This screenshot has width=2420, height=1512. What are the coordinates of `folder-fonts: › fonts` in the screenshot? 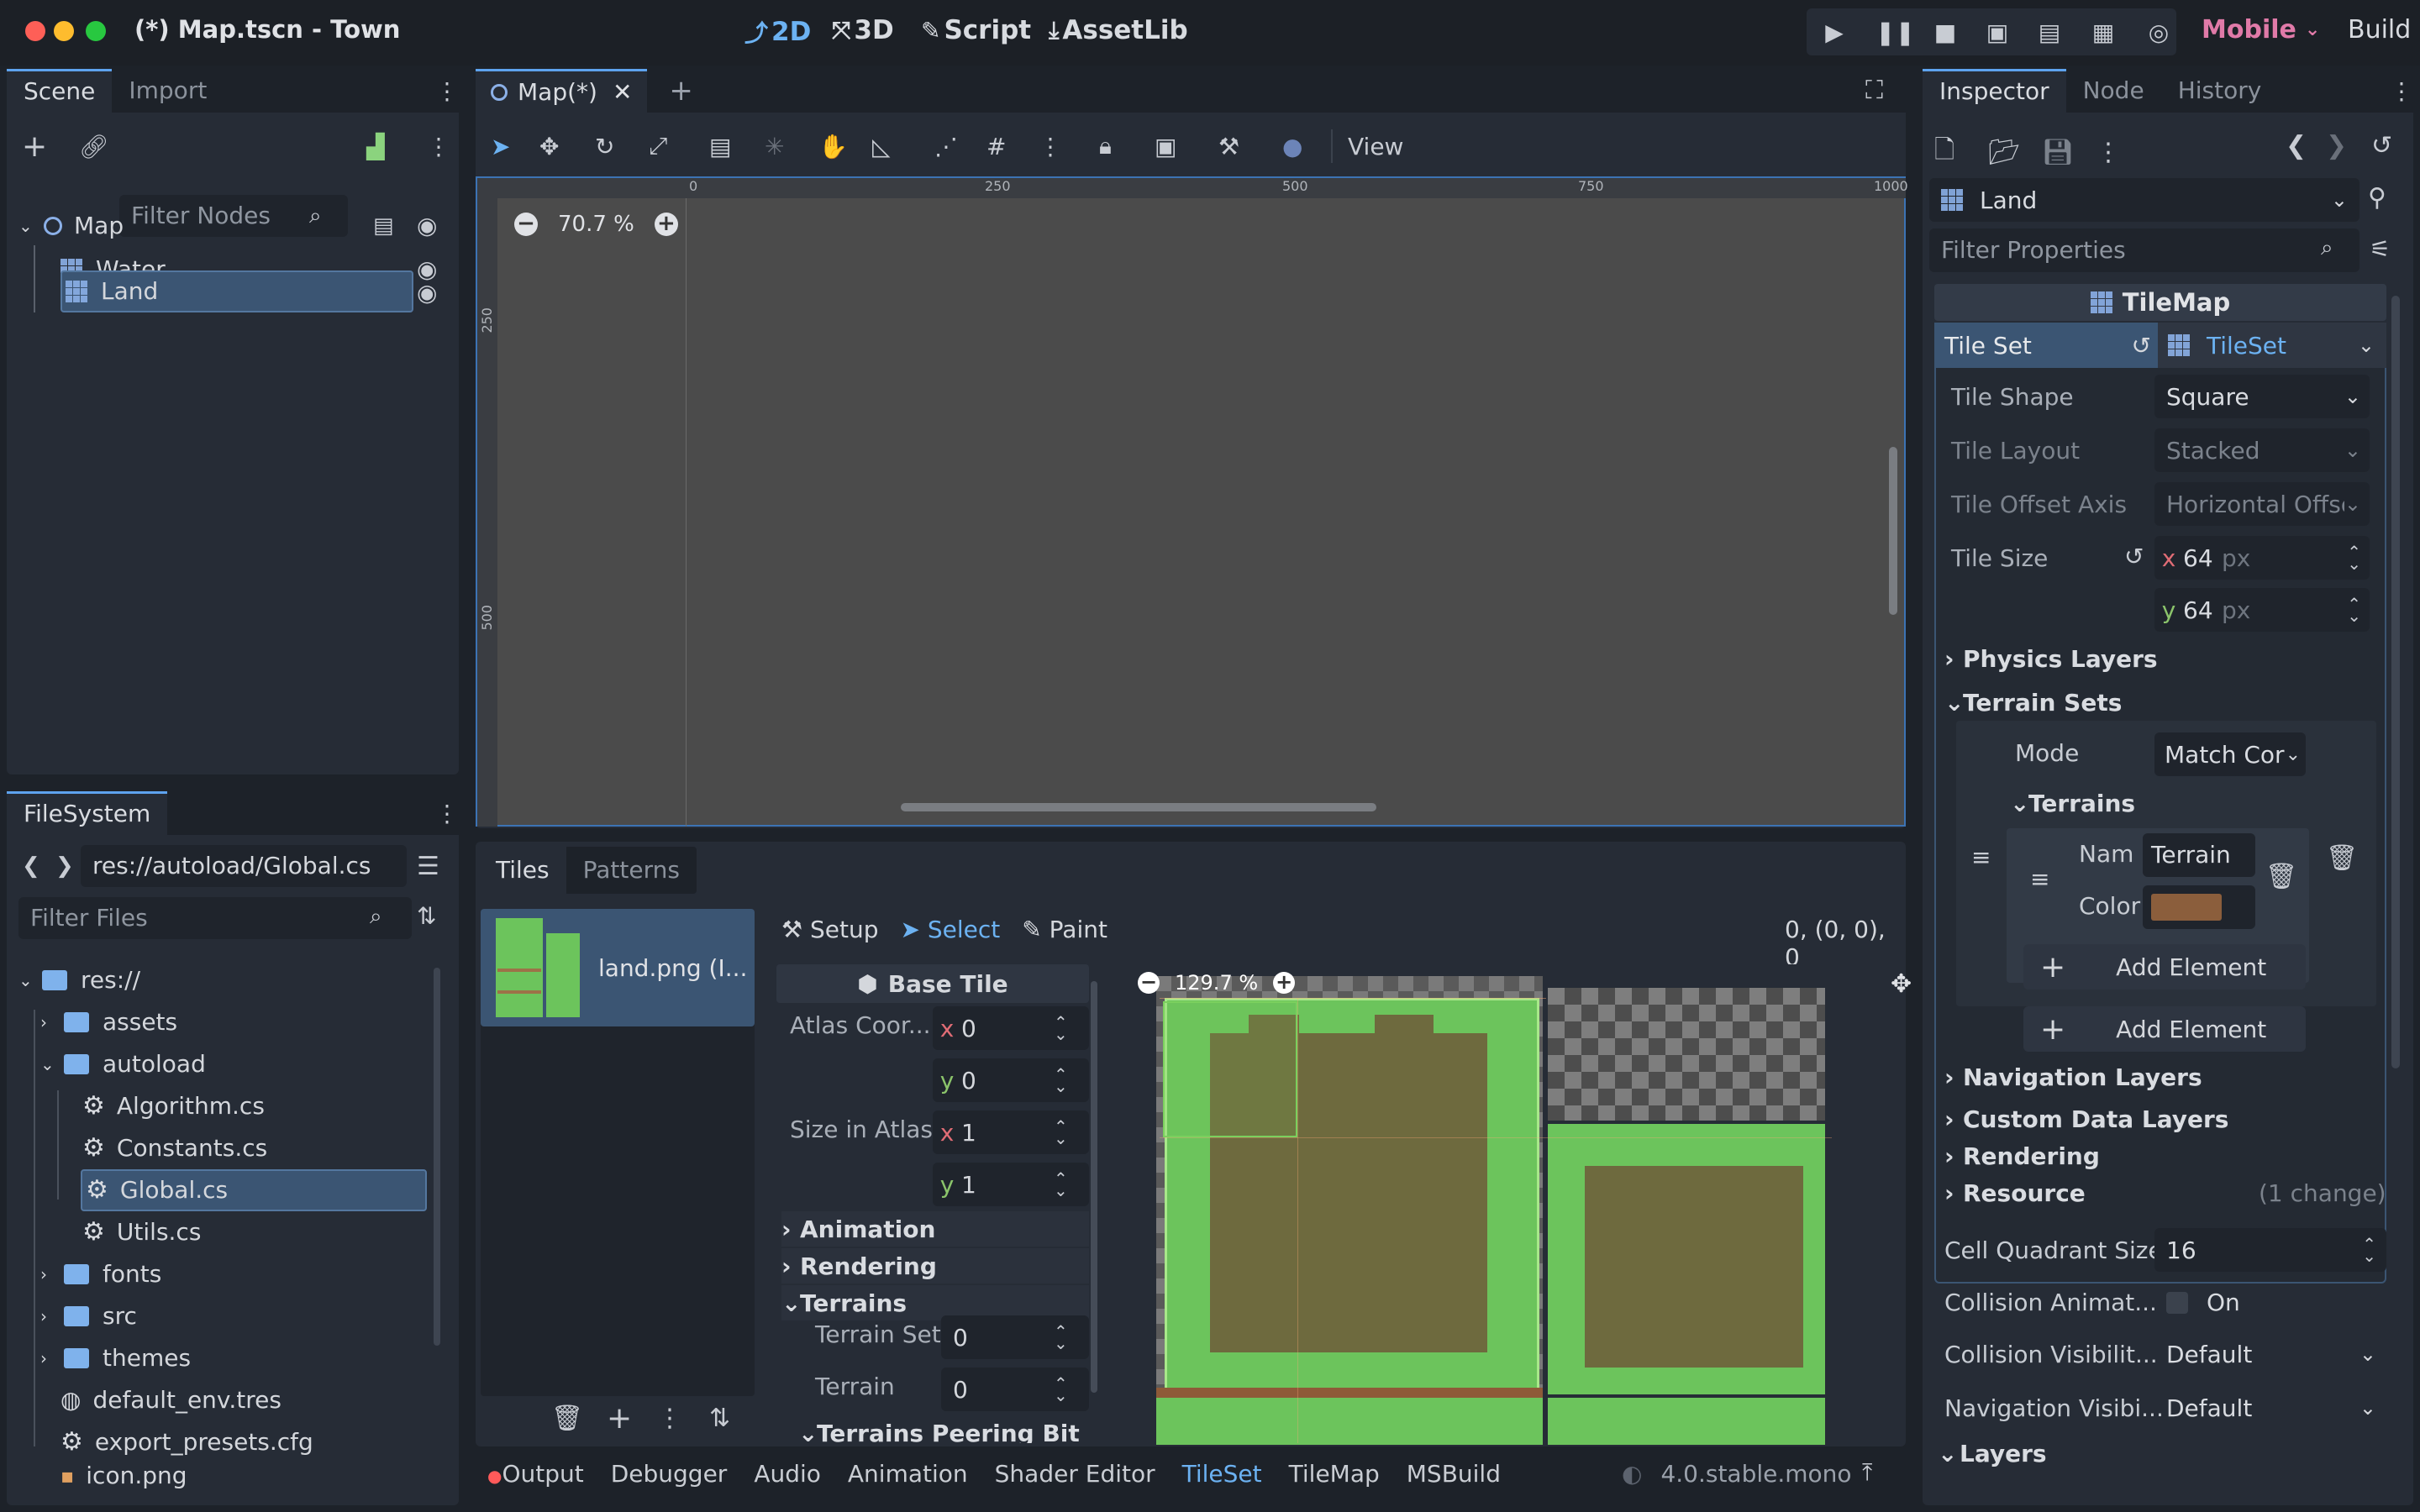 It's located at (225, 1274).